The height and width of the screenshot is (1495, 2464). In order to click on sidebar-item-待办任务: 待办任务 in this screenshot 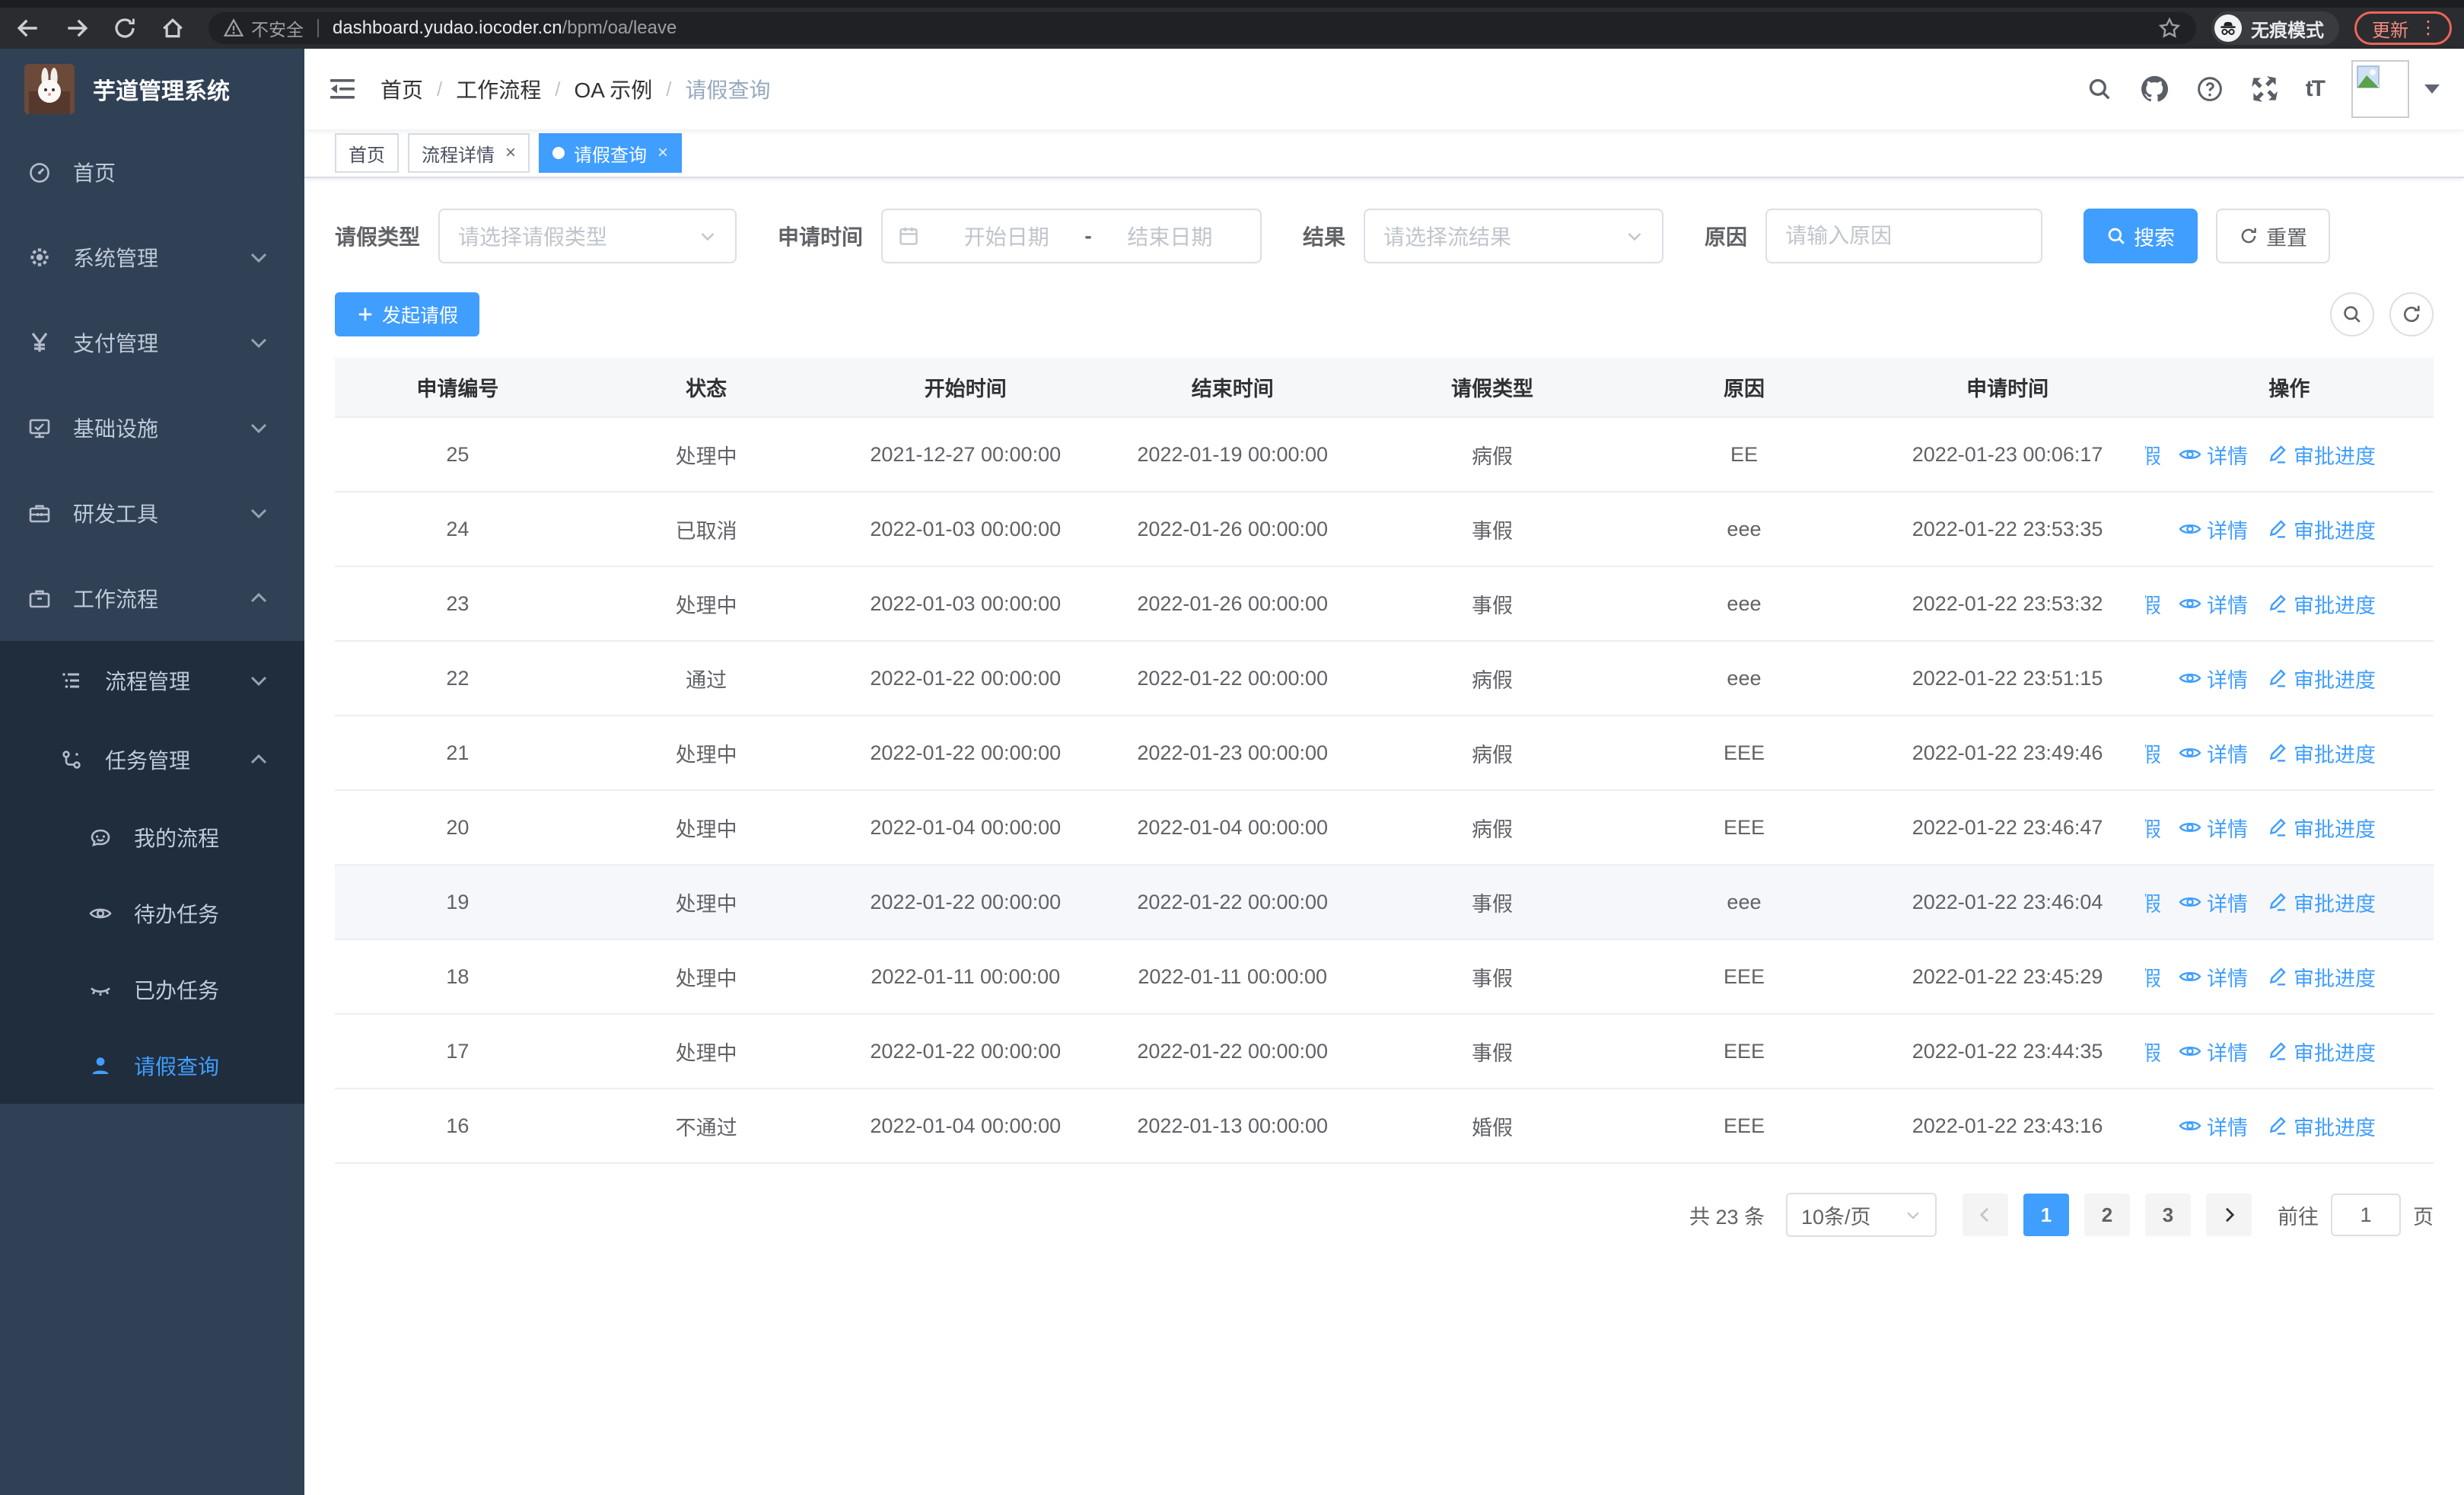, I will do `click(152, 914)`.